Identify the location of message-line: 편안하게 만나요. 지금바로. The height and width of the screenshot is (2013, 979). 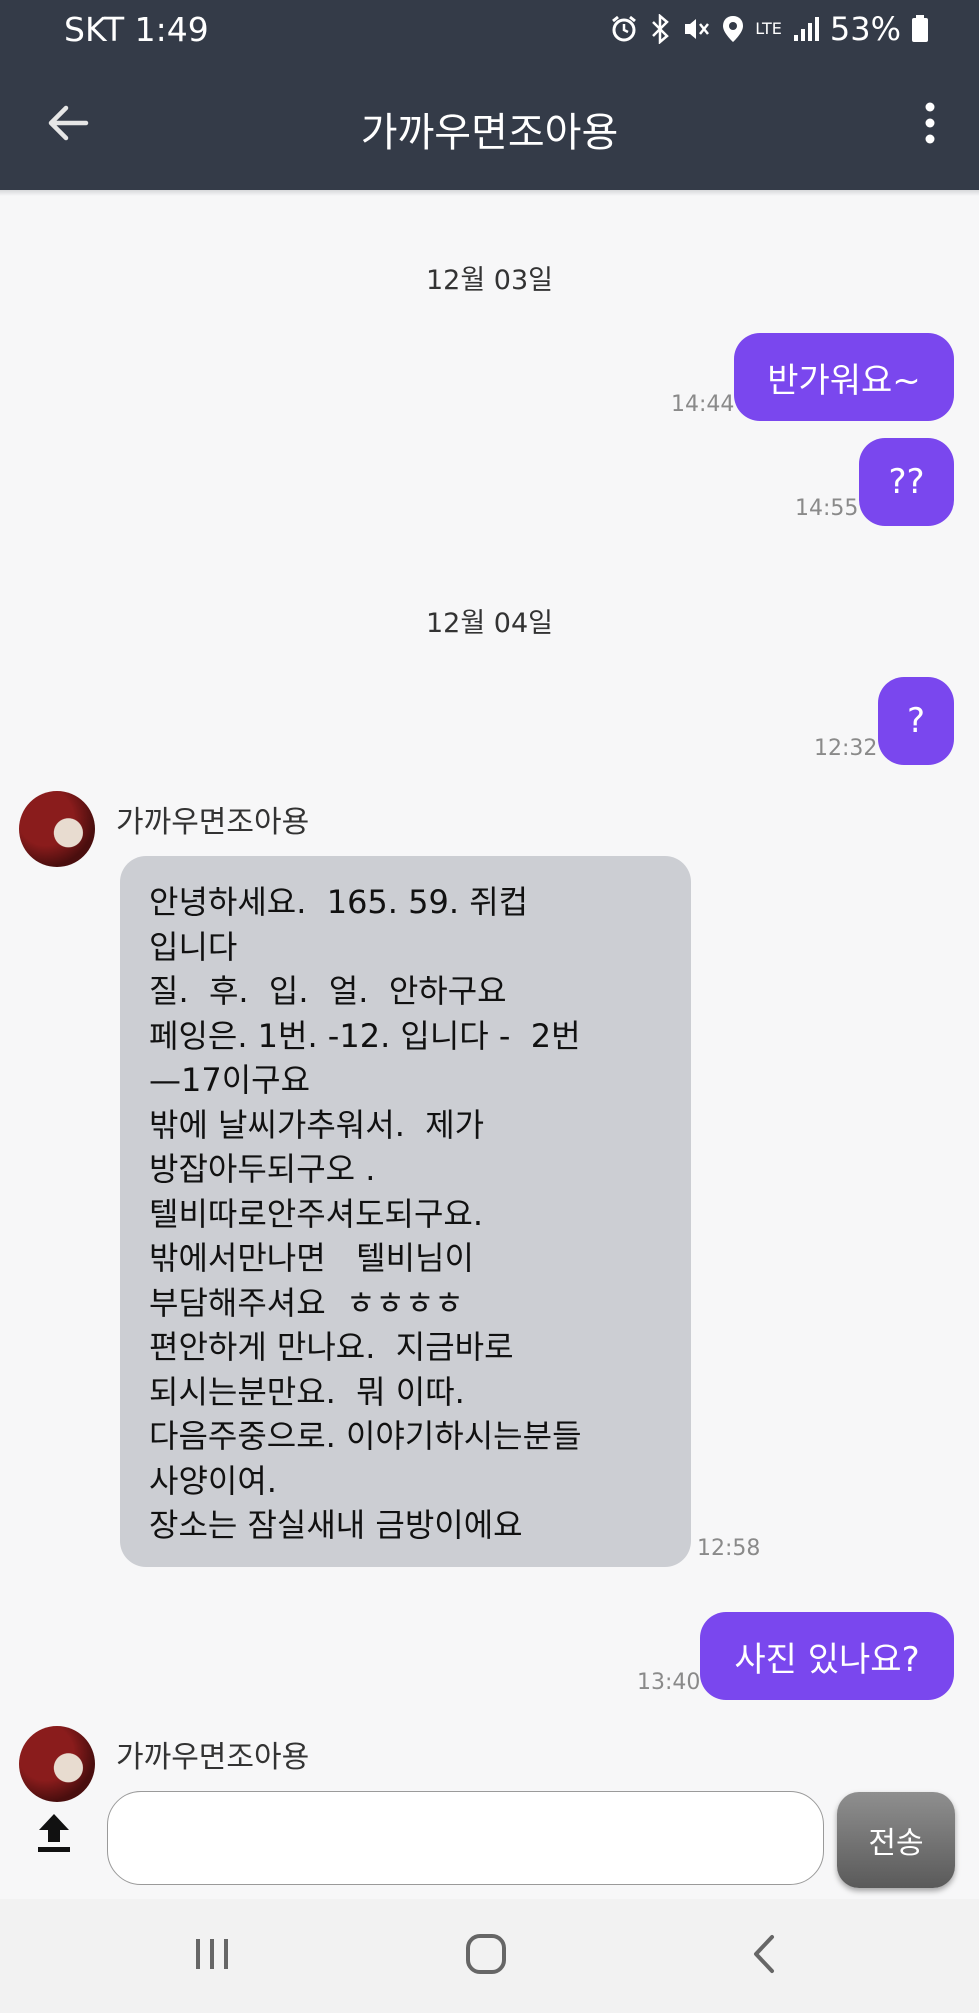
(331, 1347).